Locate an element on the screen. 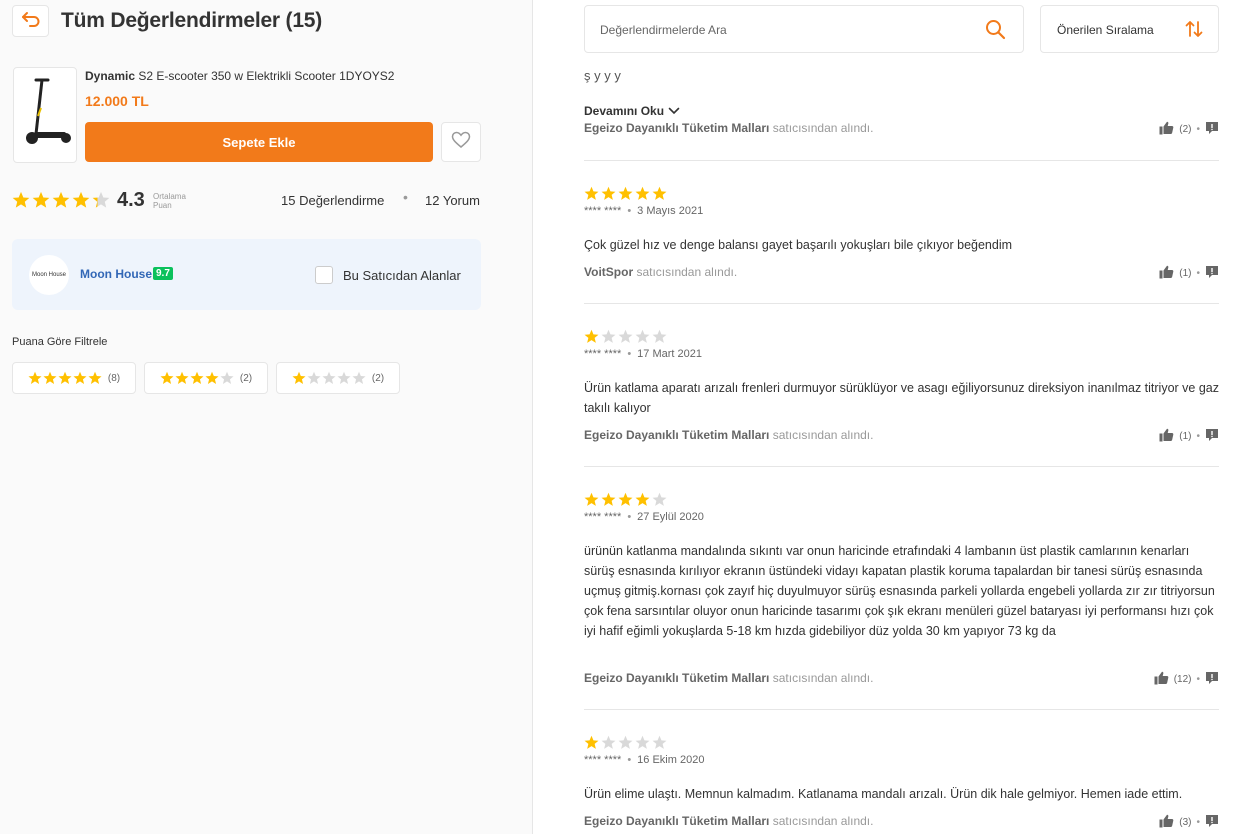 The width and height of the screenshot is (1259, 834). add-to-cart-button: Sepete Ekle is located at coordinates (259, 142).